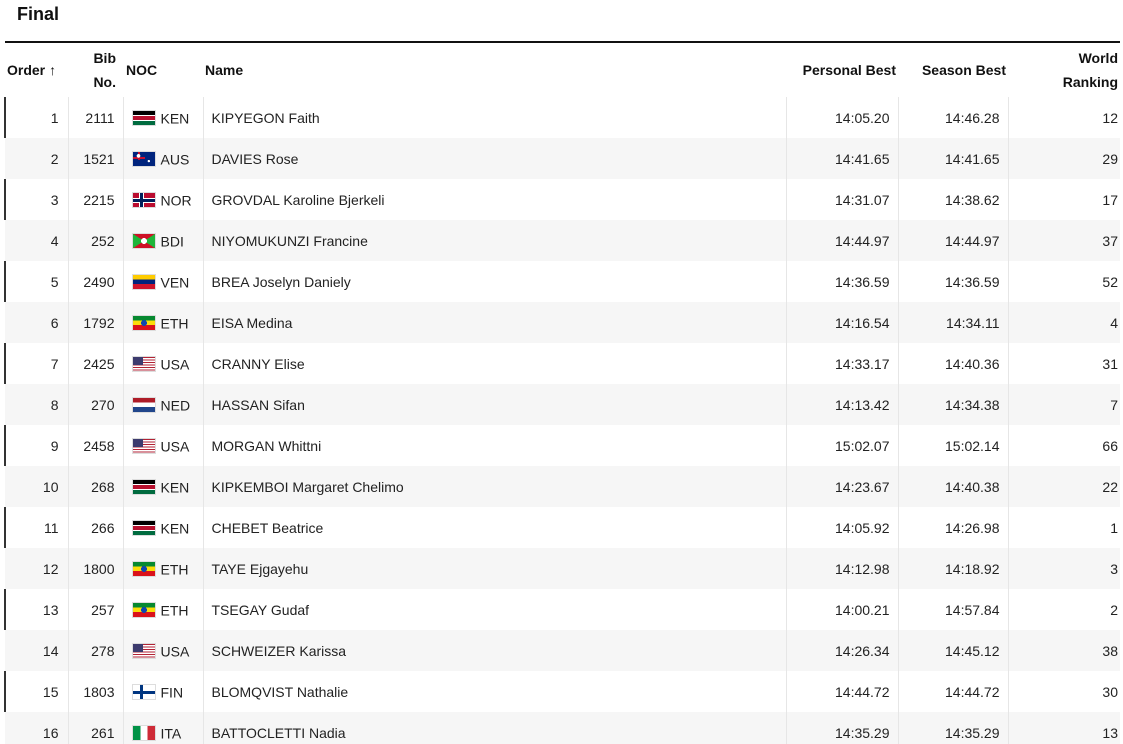 The height and width of the screenshot is (744, 1123). Describe the element at coordinates (175, 159) in the screenshot. I see `noc-code: AUS` at that location.